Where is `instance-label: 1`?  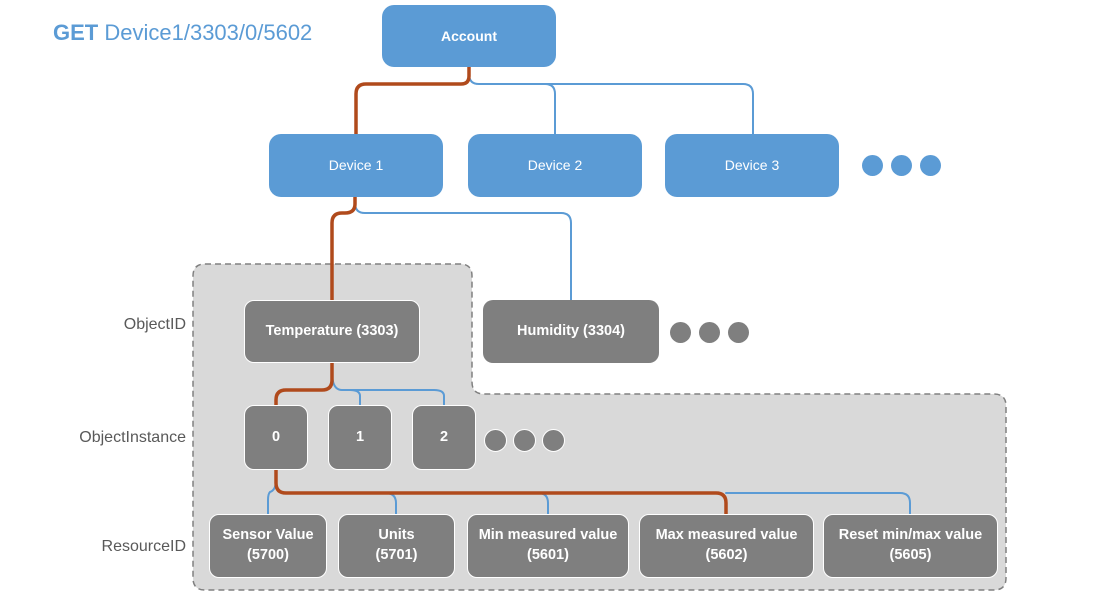 instance-label: 1 is located at coordinates (360, 436).